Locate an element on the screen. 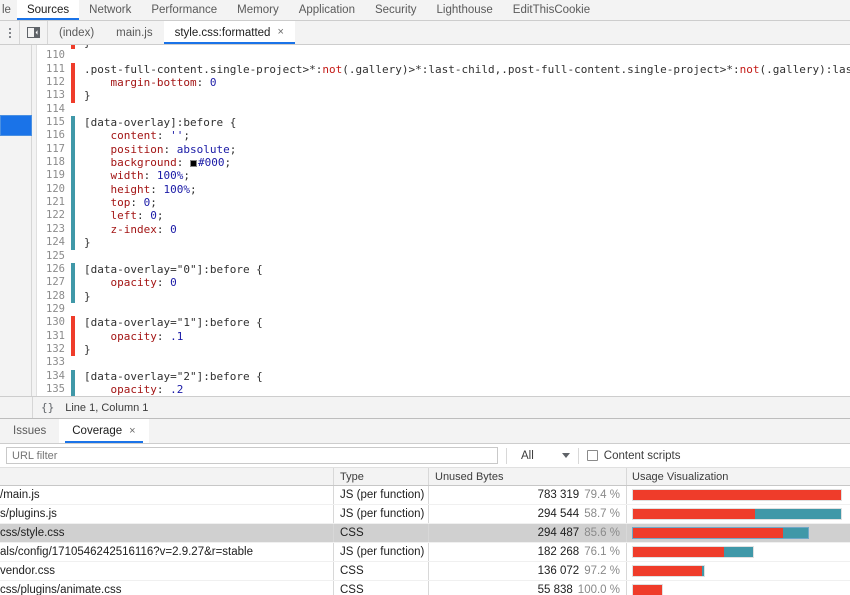 The image size is (850, 595). code-line: 115 [data-overlay]:before { is located at coordinates (443, 123).